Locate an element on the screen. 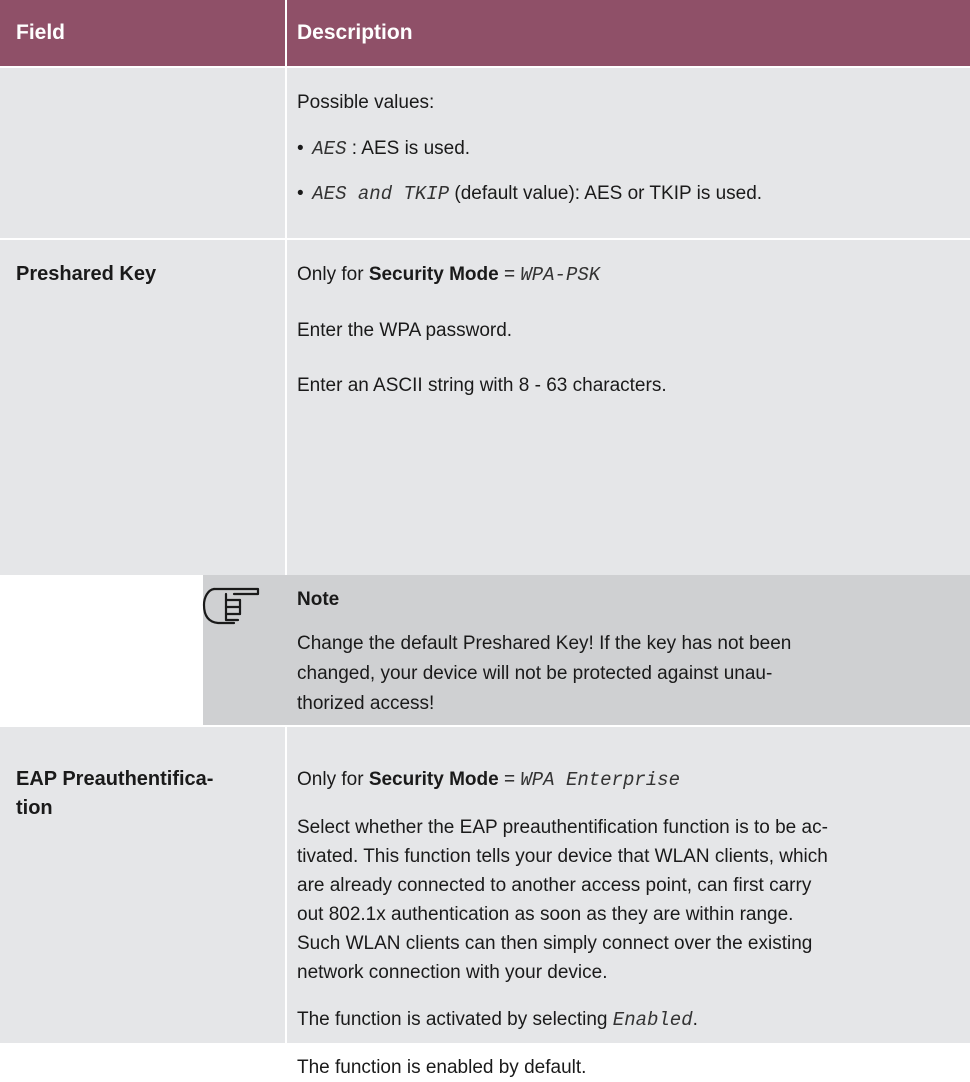 The width and height of the screenshot is (970, 1082). paragraph: Enter the WPA password. is located at coordinates (405, 330).